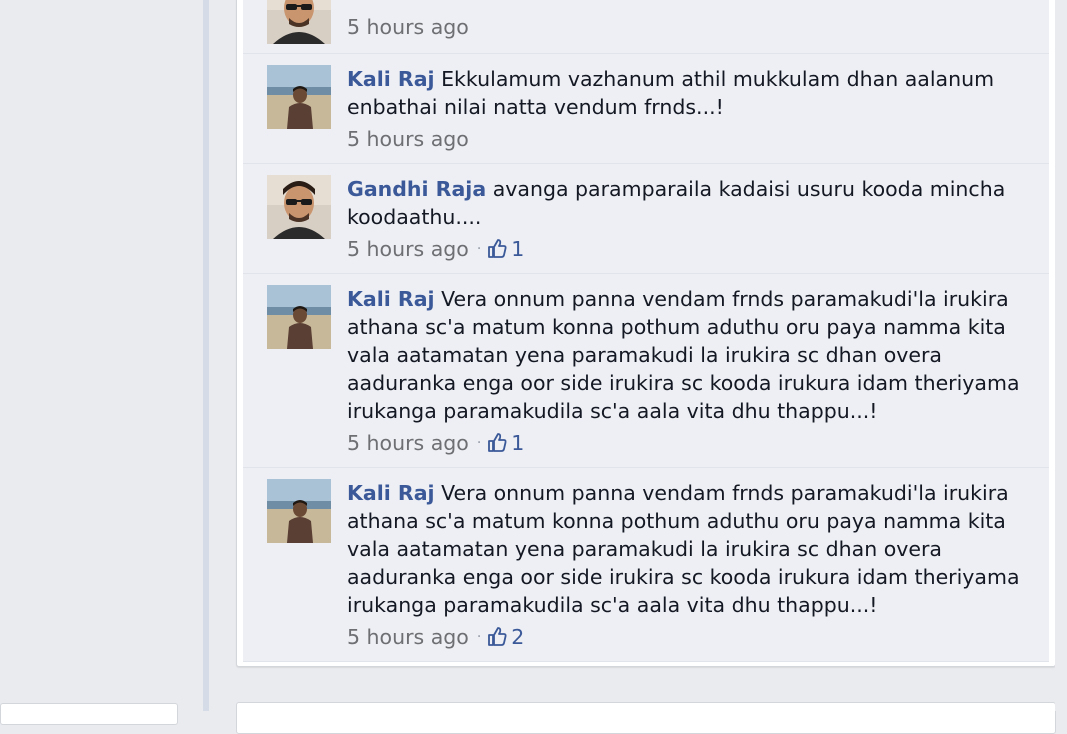  Describe the element at coordinates (206, 355) in the screenshot. I see `column-divider` at that location.